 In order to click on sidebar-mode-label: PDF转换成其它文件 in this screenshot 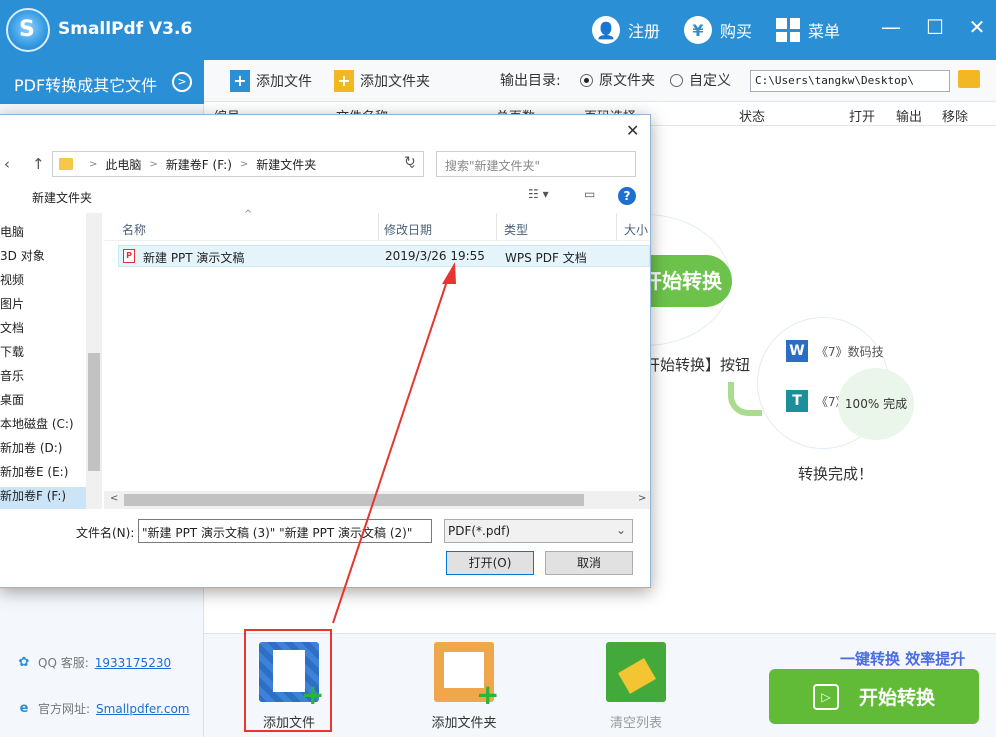, I will do `click(86, 85)`.